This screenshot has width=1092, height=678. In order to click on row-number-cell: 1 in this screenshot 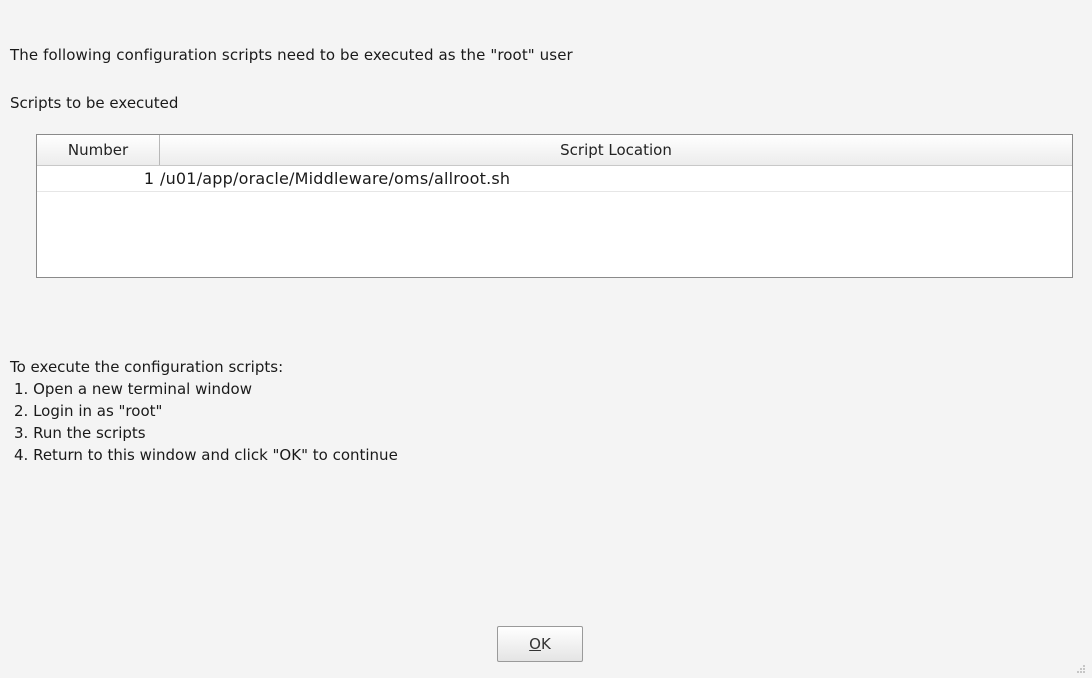, I will do `click(148, 178)`.